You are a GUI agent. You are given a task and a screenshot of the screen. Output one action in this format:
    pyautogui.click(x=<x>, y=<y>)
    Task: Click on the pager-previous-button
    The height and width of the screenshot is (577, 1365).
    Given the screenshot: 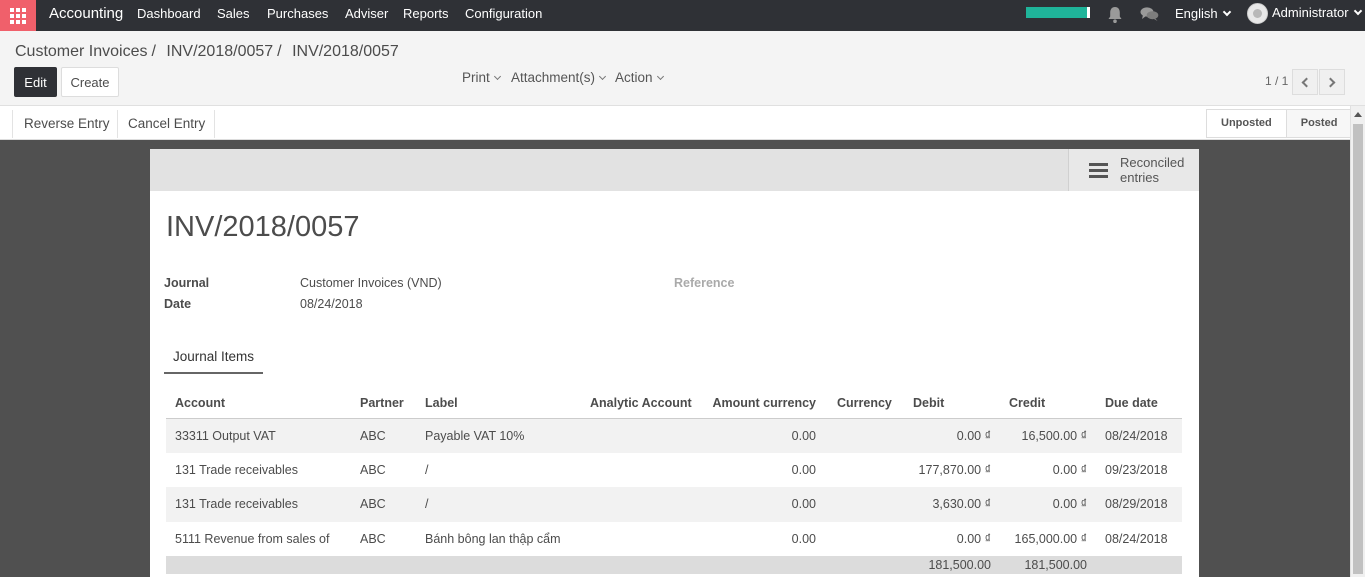 What is the action you would take?
    pyautogui.click(x=1305, y=82)
    